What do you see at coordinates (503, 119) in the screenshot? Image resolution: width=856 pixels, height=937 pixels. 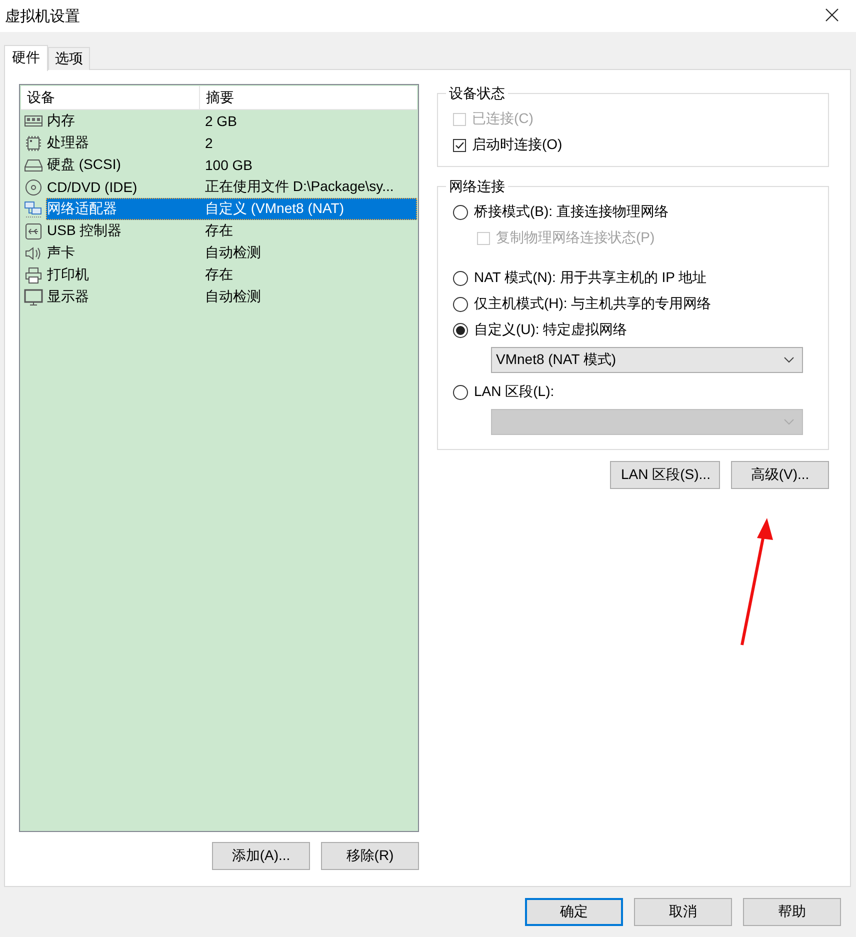 I see `checkbox-label: 已连接(C)` at bounding box center [503, 119].